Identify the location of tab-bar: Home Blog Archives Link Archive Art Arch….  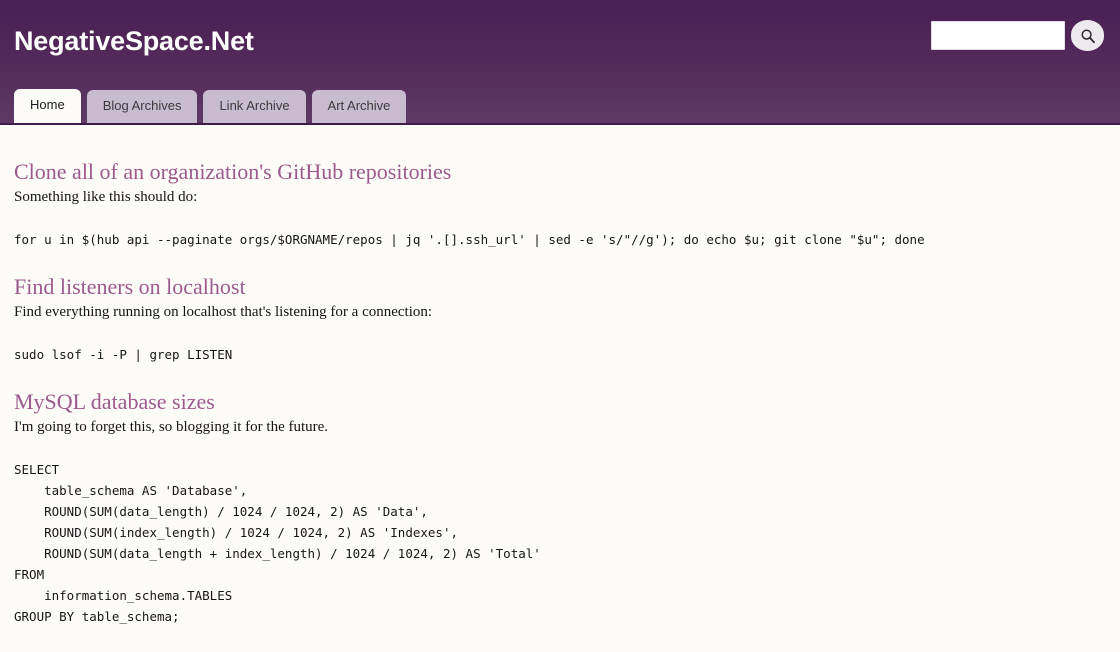
(210, 106).